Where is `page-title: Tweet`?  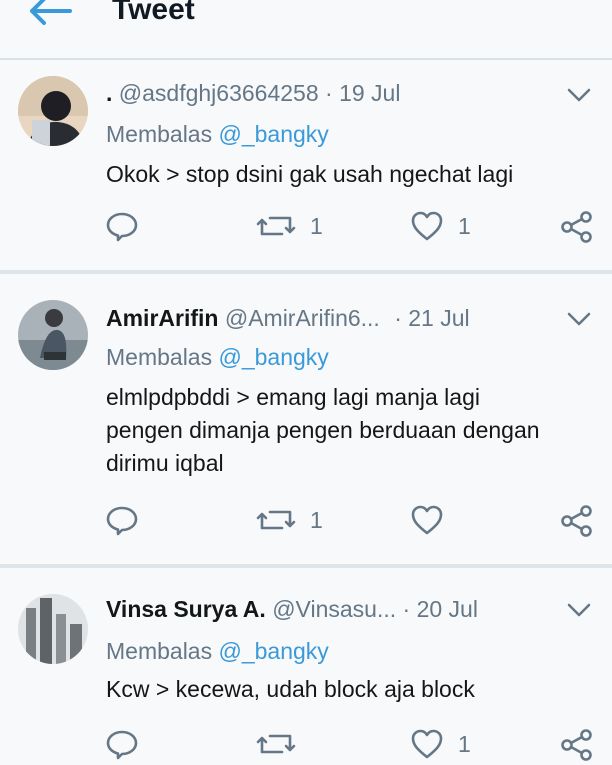
page-title: Tweet is located at coordinates (153, 13).